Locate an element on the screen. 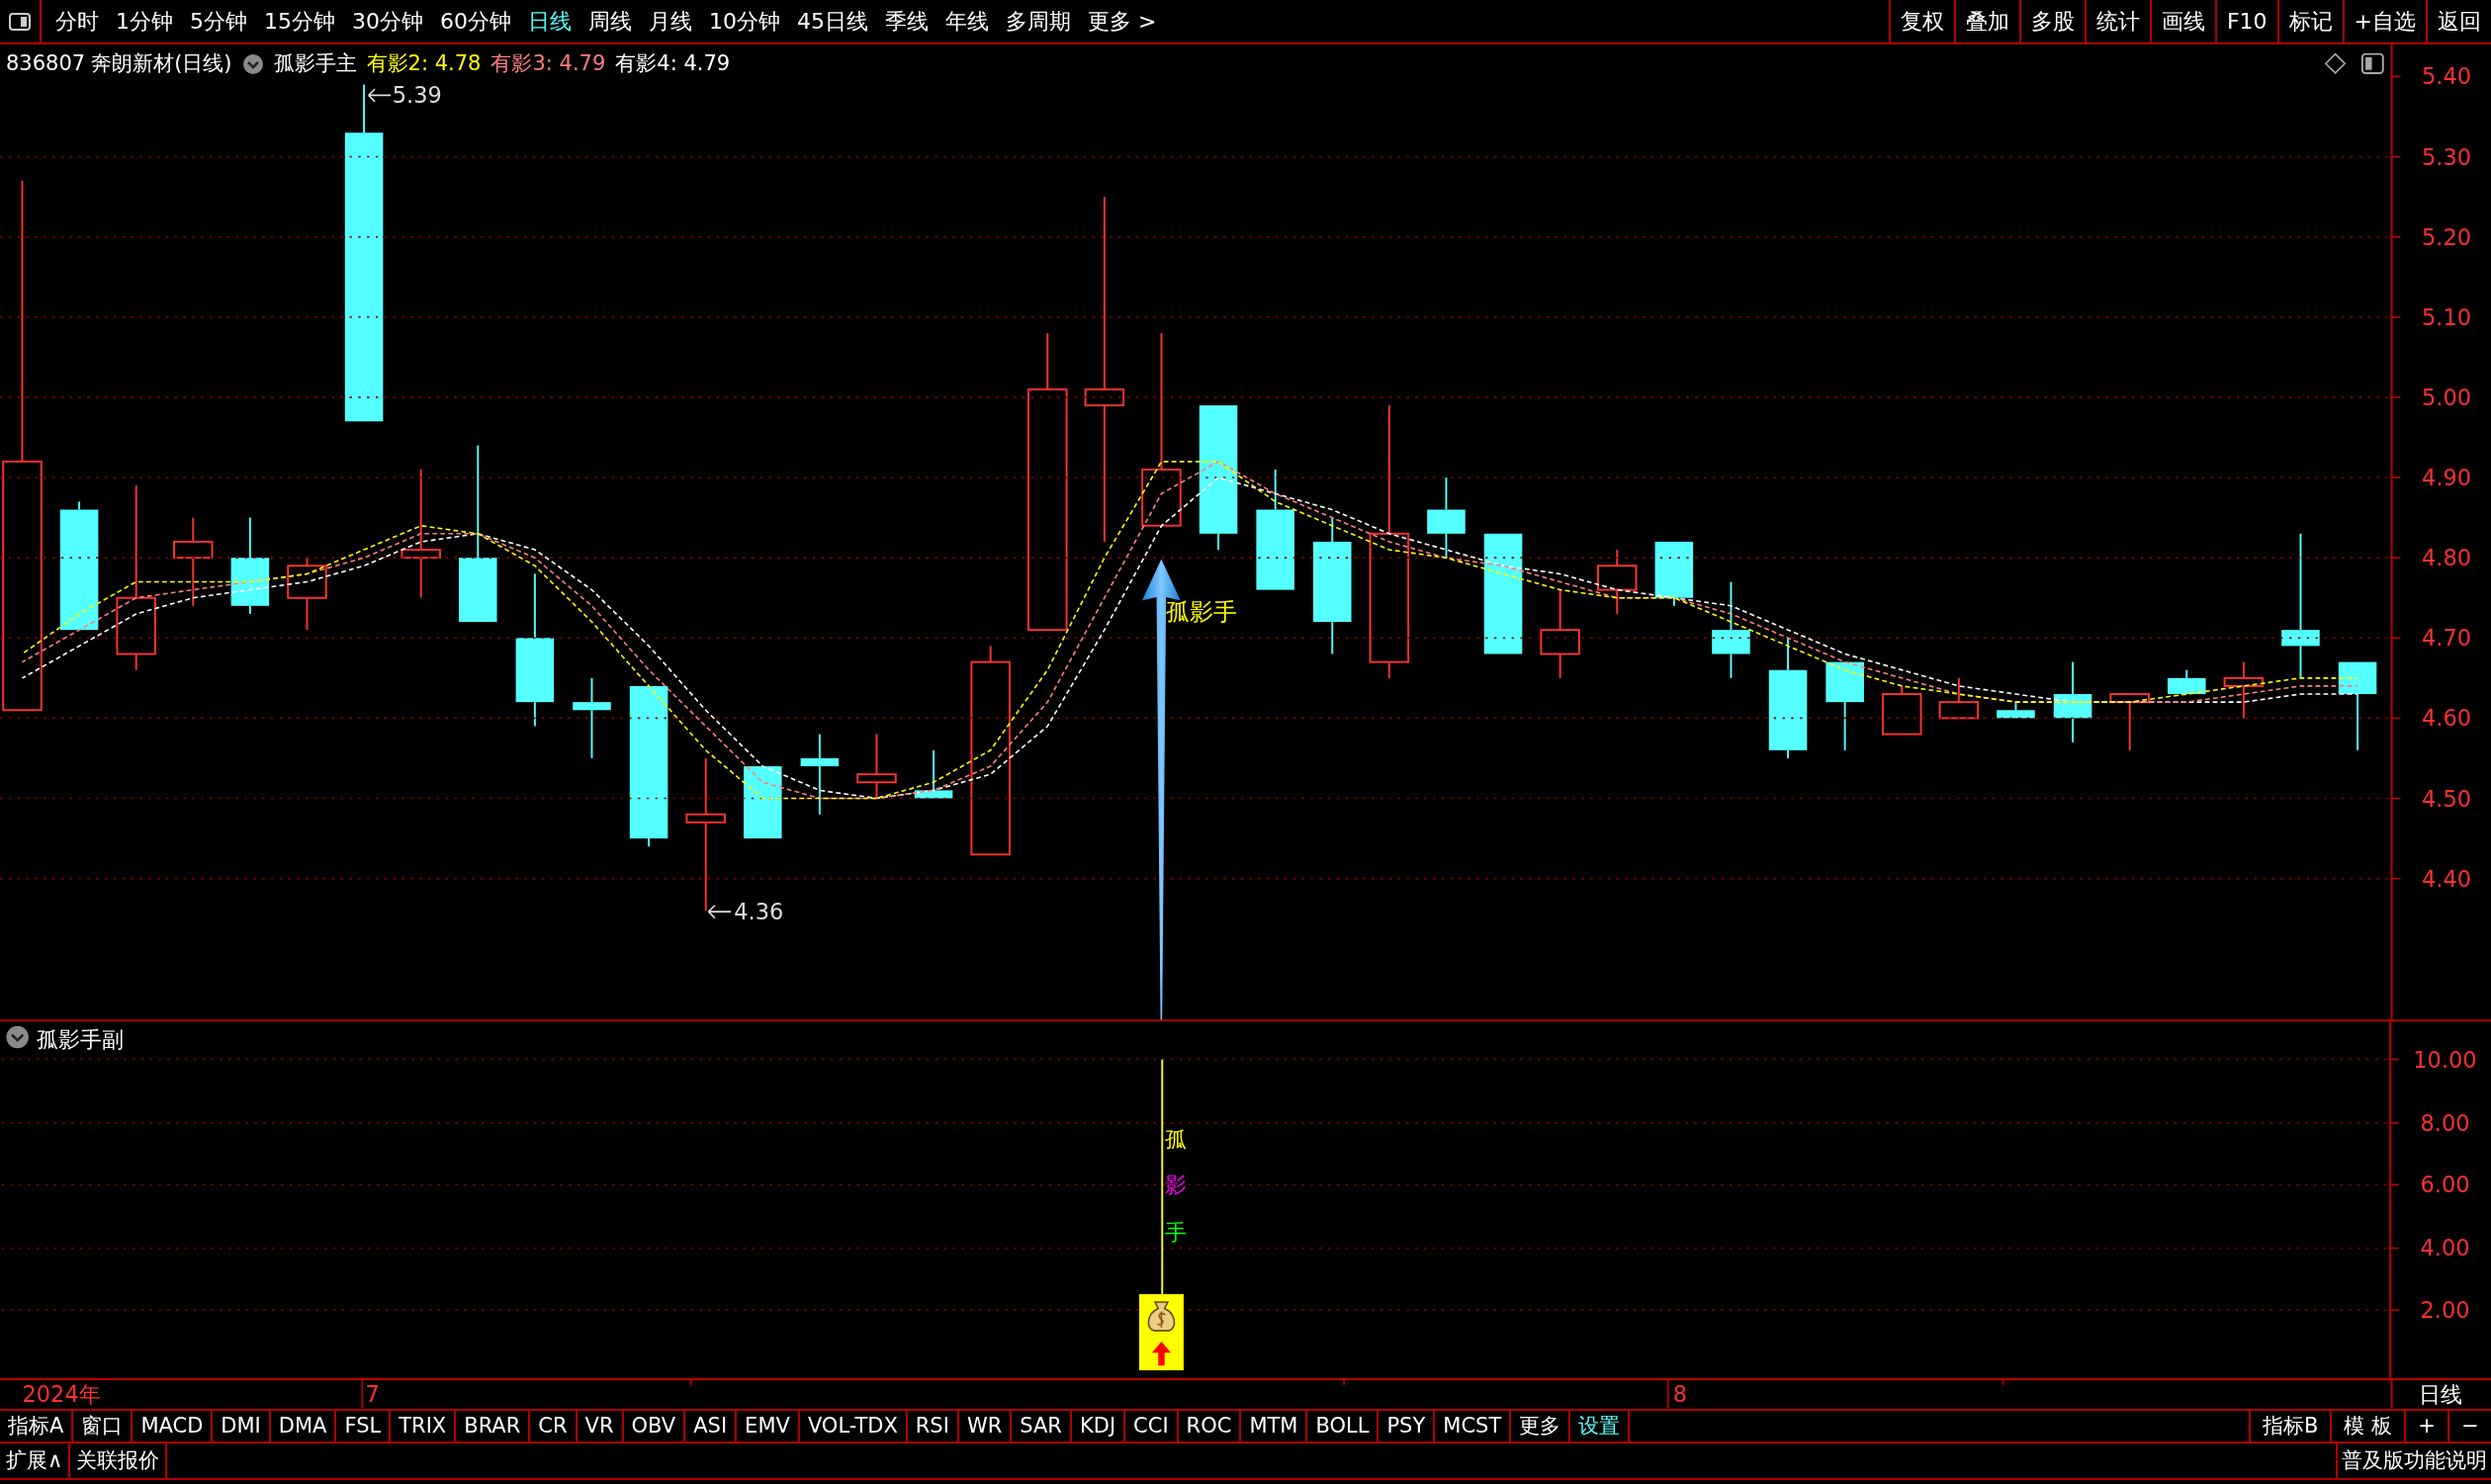 Image resolution: width=2491 pixels, height=1484 pixels. period-tab: 日线 is located at coordinates (550, 22).